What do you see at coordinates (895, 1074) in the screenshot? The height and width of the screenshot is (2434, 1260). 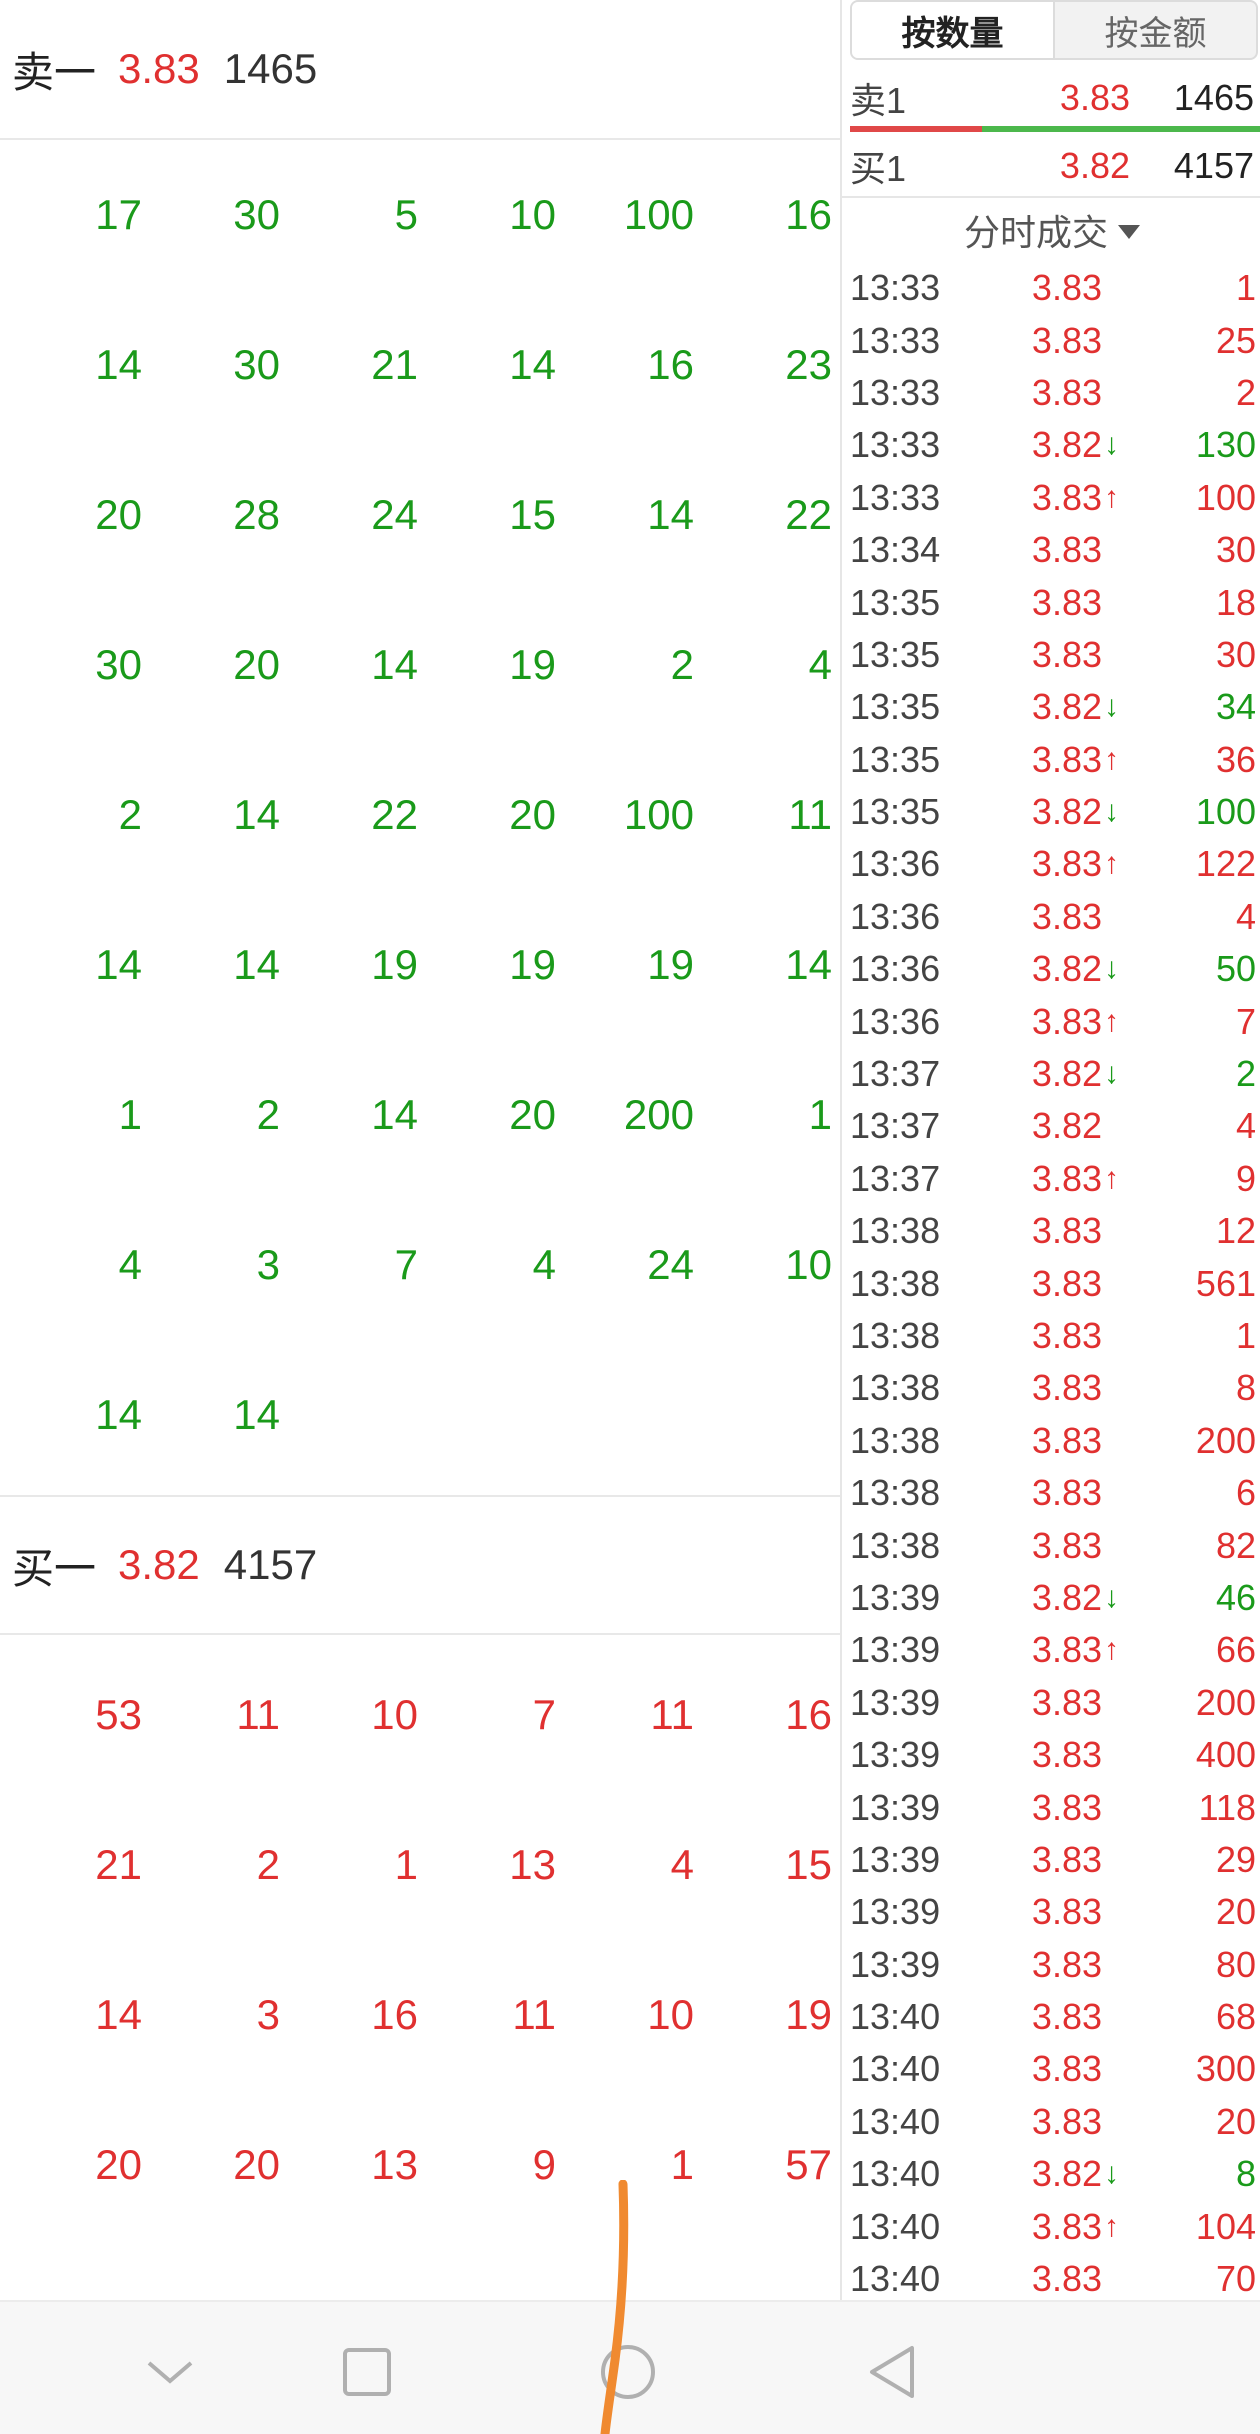 I see `tick-time: 13:37` at bounding box center [895, 1074].